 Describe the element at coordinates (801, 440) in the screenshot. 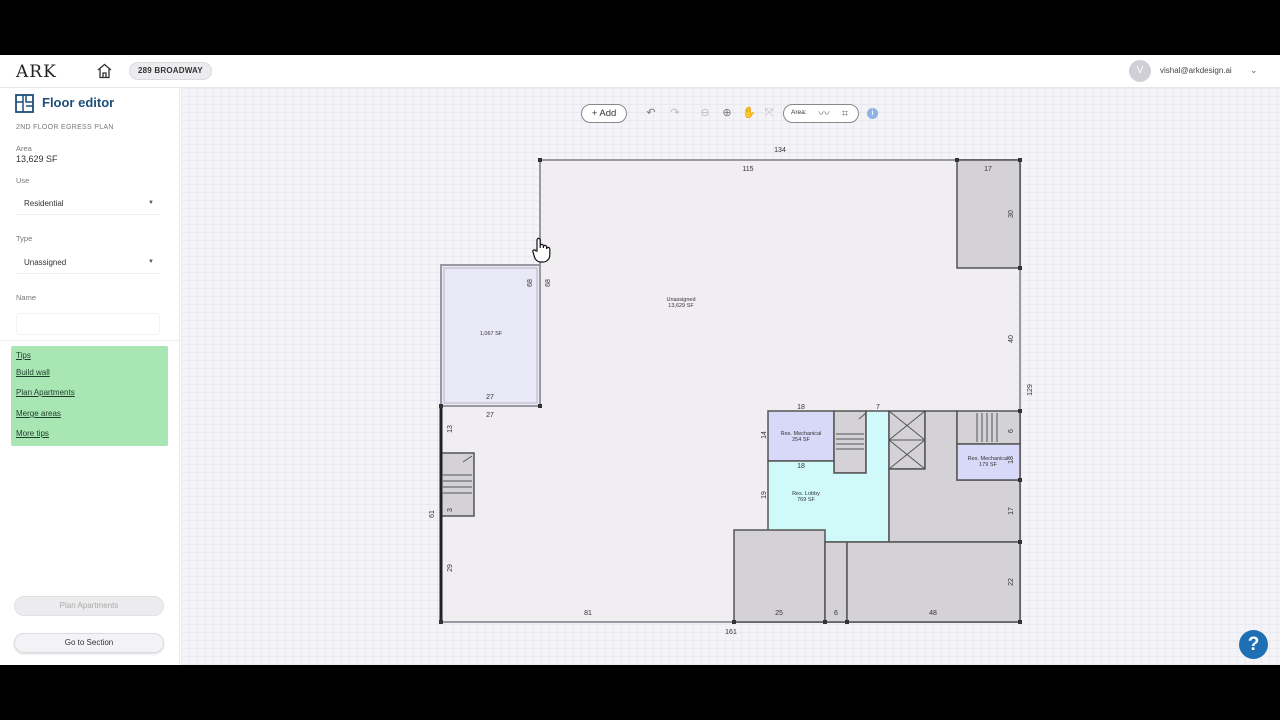

I see `room-area: 254 SF` at that location.